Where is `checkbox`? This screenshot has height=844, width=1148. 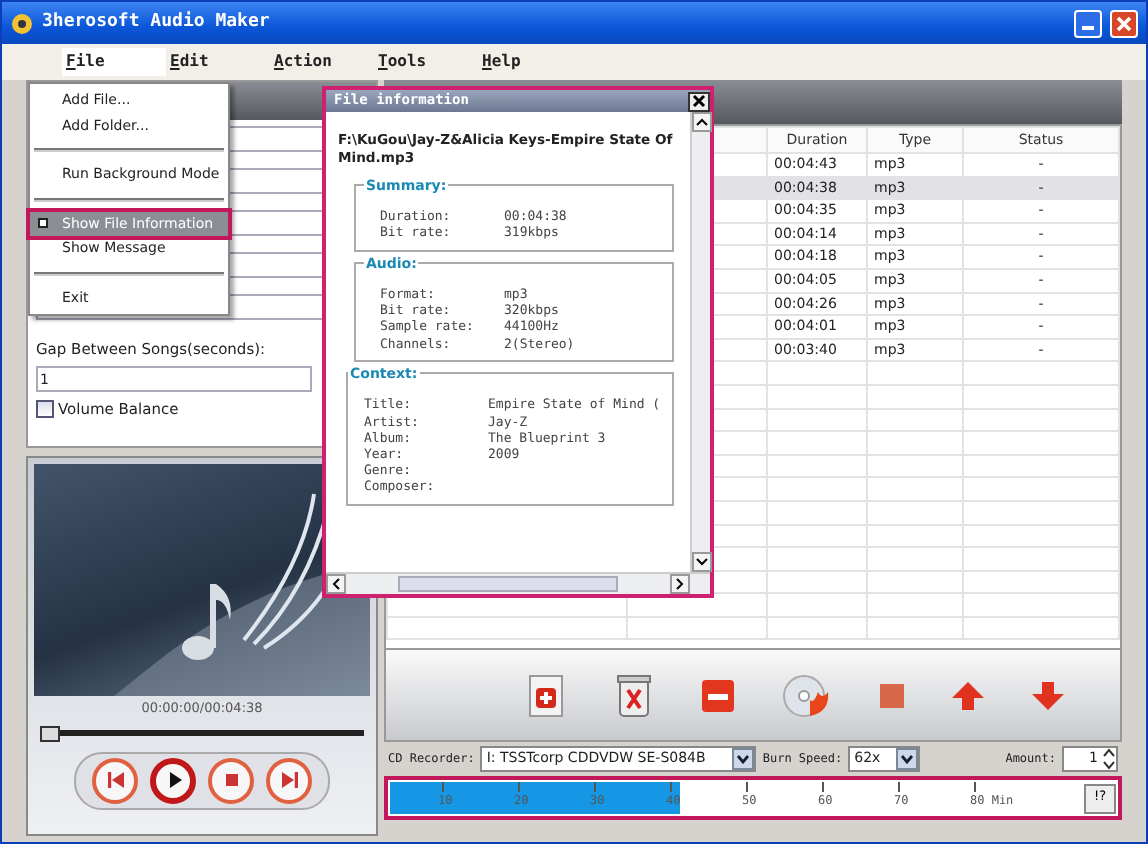
checkbox is located at coordinates (45, 409).